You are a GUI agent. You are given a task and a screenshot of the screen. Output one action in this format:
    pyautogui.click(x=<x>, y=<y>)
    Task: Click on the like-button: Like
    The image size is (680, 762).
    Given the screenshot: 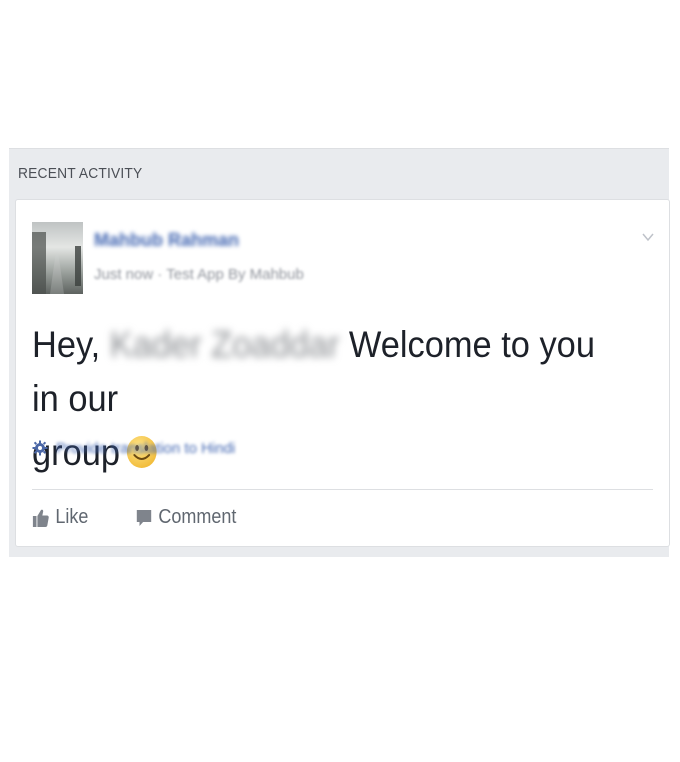 What is the action you would take?
    pyautogui.click(x=60, y=517)
    